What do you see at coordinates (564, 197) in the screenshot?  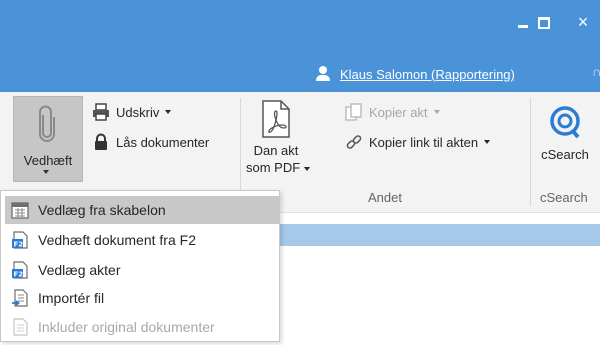 I see `group-label-csearch: cSearch` at bounding box center [564, 197].